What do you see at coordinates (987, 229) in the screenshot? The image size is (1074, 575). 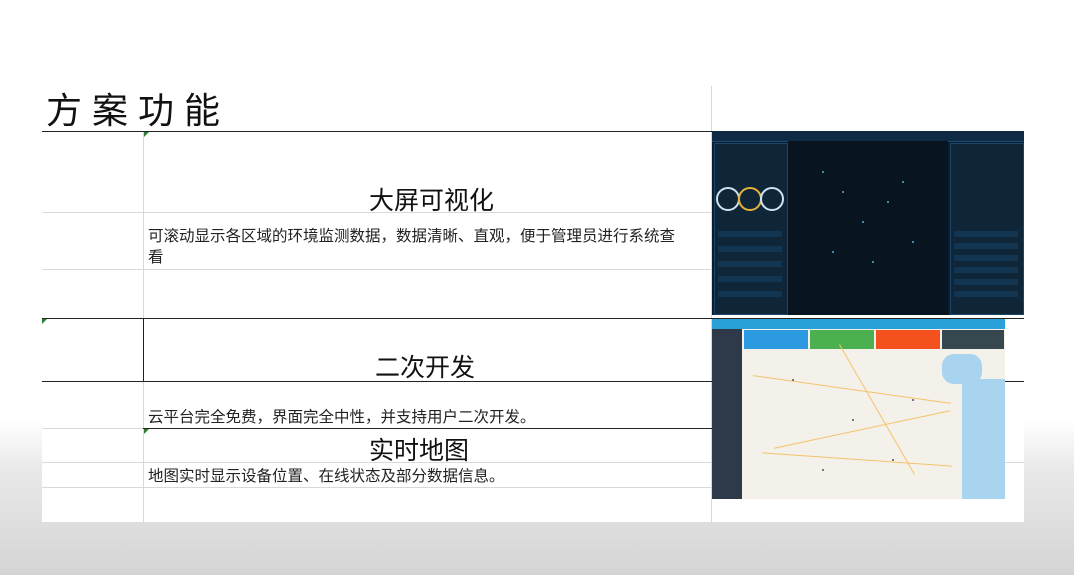 I see `dashboard-right-panel` at bounding box center [987, 229].